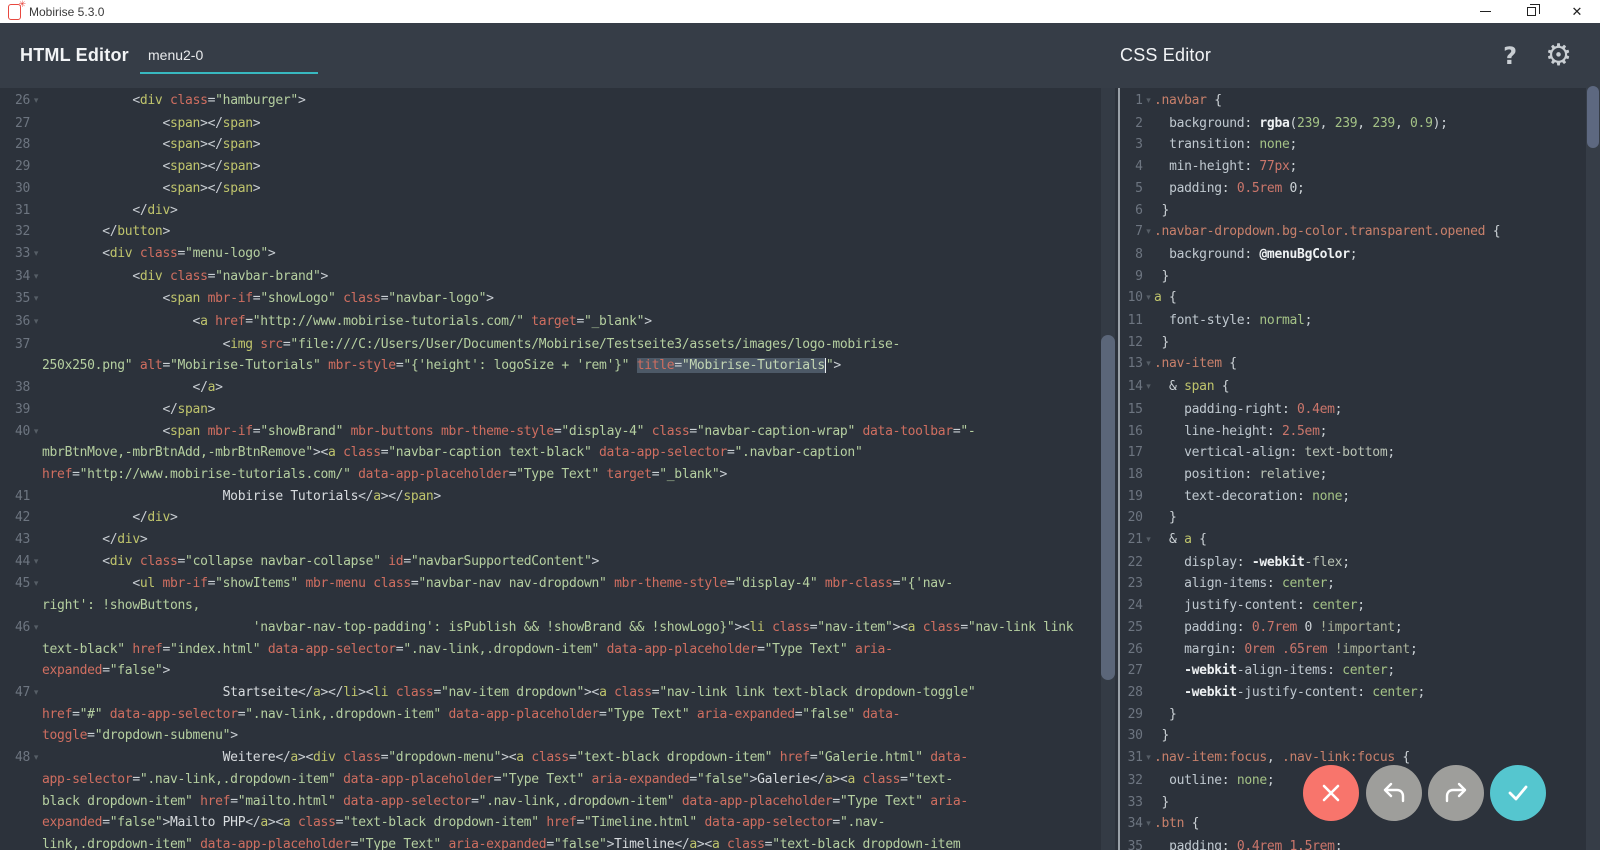 Image resolution: width=1600 pixels, height=850 pixels. Describe the element at coordinates (1370, 410) in the screenshot. I see `code-text: padding-right: 0.4em;` at that location.